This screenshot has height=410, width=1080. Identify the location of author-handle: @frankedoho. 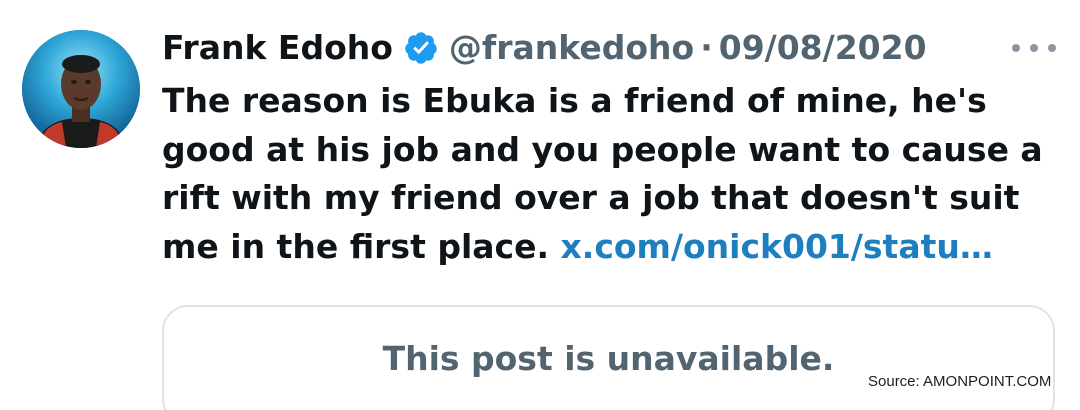
(571, 48).